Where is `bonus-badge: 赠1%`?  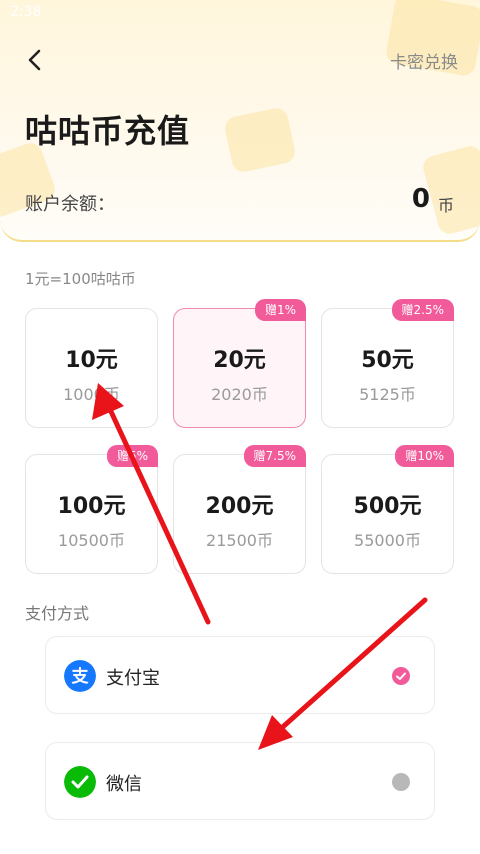 bonus-badge: 赠1% is located at coordinates (280, 310).